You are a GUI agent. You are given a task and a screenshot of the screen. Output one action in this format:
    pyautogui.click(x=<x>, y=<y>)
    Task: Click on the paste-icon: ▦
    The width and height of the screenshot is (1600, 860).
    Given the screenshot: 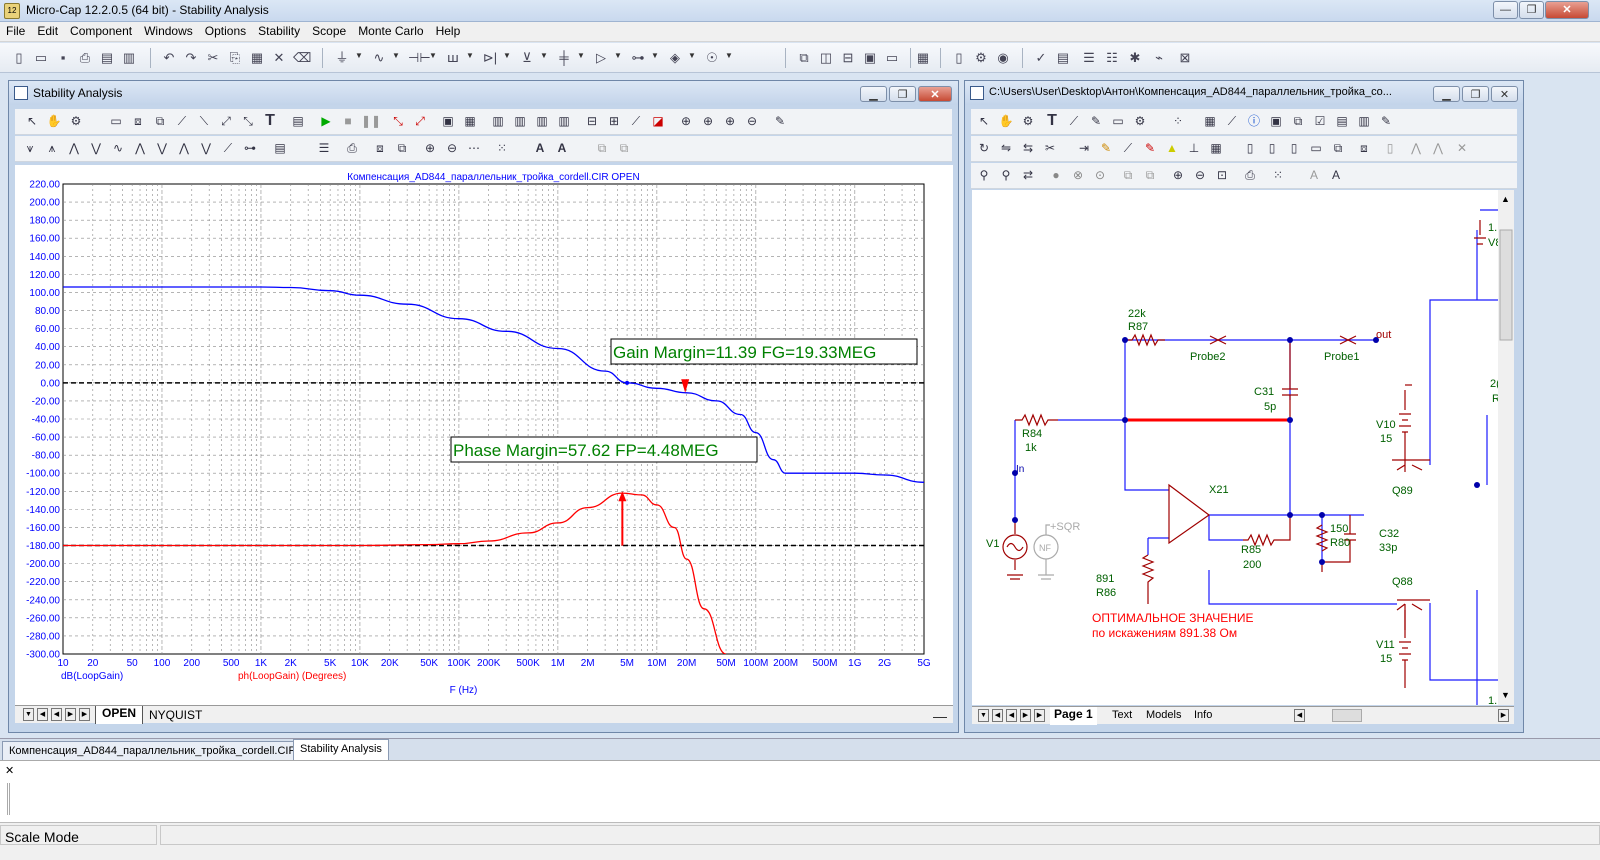 What is the action you would take?
    pyautogui.click(x=257, y=58)
    